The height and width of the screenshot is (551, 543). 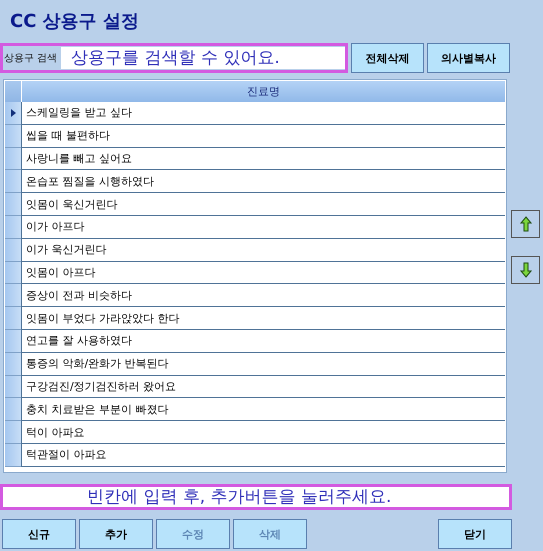 What do you see at coordinates (263, 273) in the screenshot?
I see `table-cell: 잇몸이 아프다` at bounding box center [263, 273].